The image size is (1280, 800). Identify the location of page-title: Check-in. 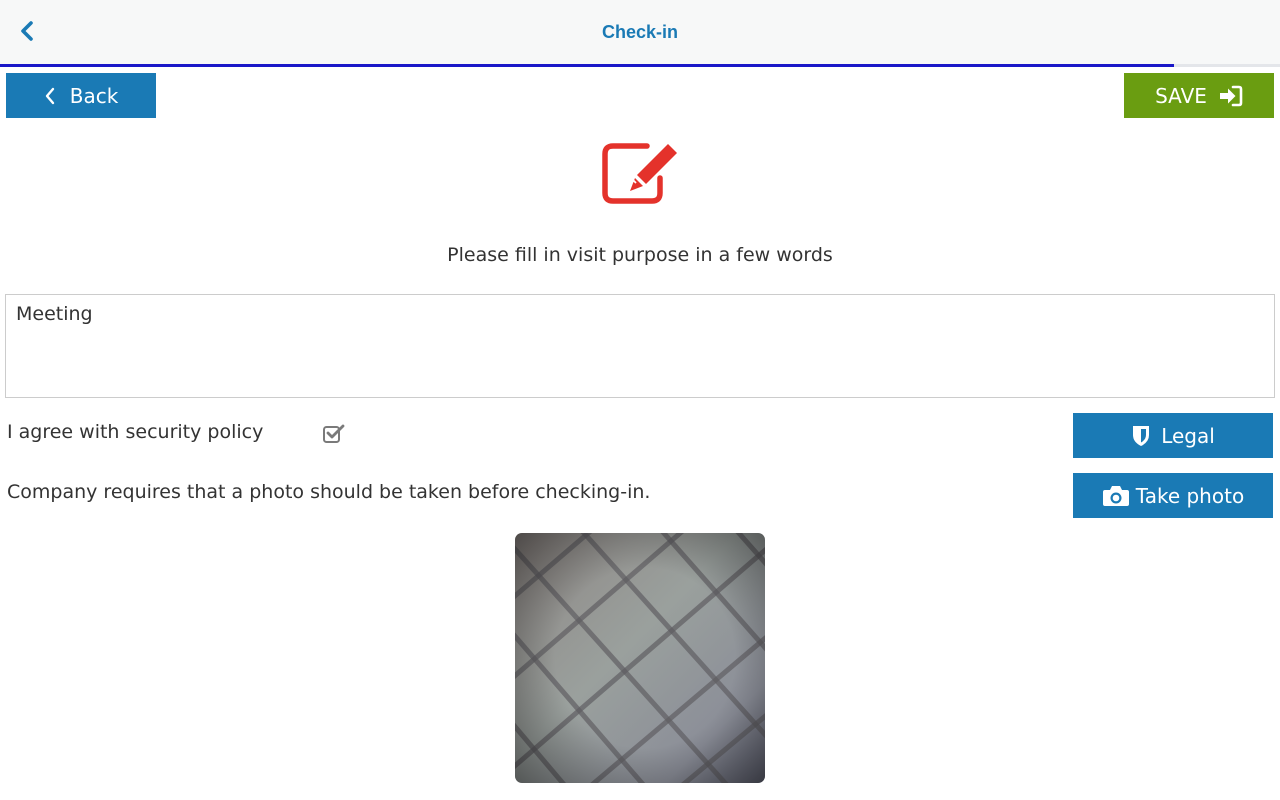
(640, 31).